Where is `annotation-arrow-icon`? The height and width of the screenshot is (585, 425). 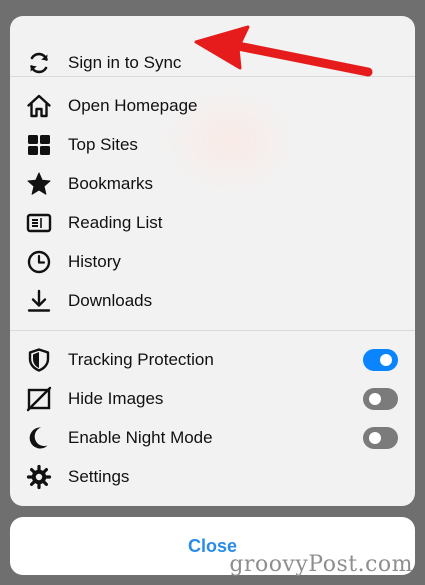 annotation-arrow-icon is located at coordinates (283, 51).